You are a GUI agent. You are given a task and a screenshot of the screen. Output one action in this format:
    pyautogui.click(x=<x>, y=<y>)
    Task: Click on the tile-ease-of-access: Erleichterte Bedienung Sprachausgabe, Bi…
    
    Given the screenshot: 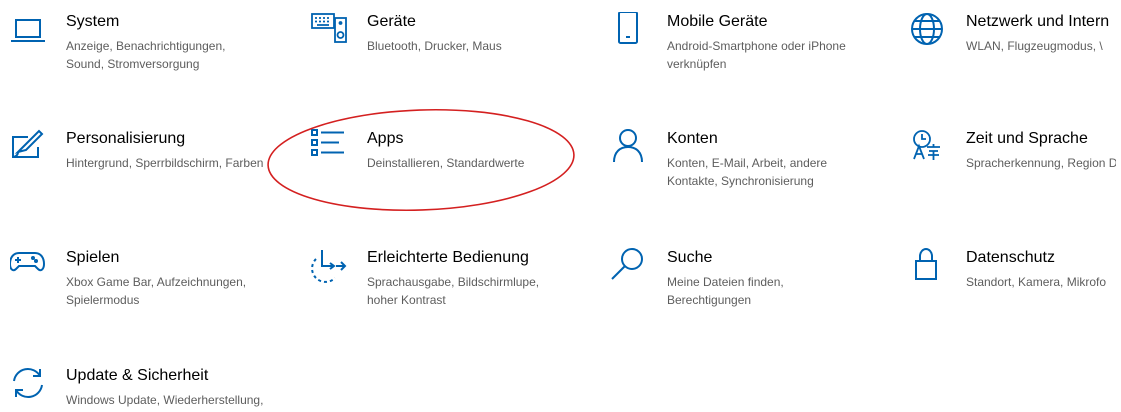 What is the action you would take?
    pyautogui.click(x=456, y=293)
    